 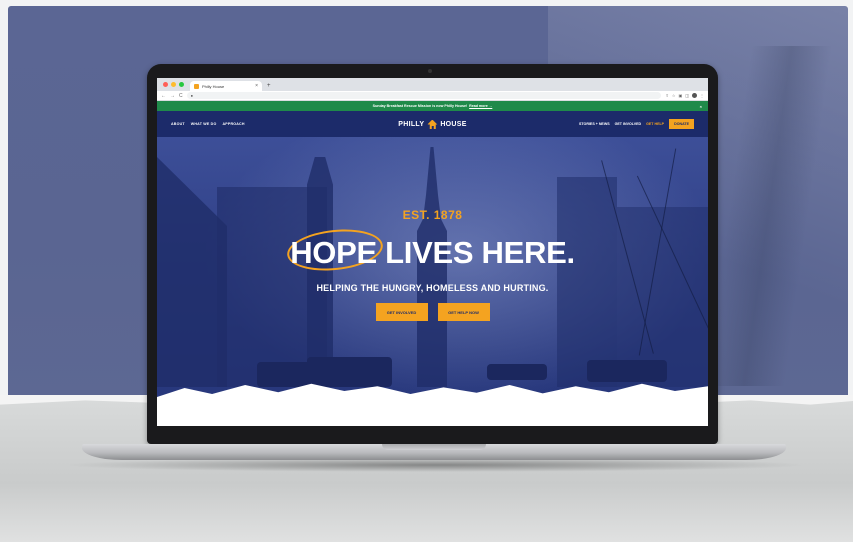 What do you see at coordinates (204, 124) in the screenshot?
I see `nav-what-we-do: WHAT WE DO` at bounding box center [204, 124].